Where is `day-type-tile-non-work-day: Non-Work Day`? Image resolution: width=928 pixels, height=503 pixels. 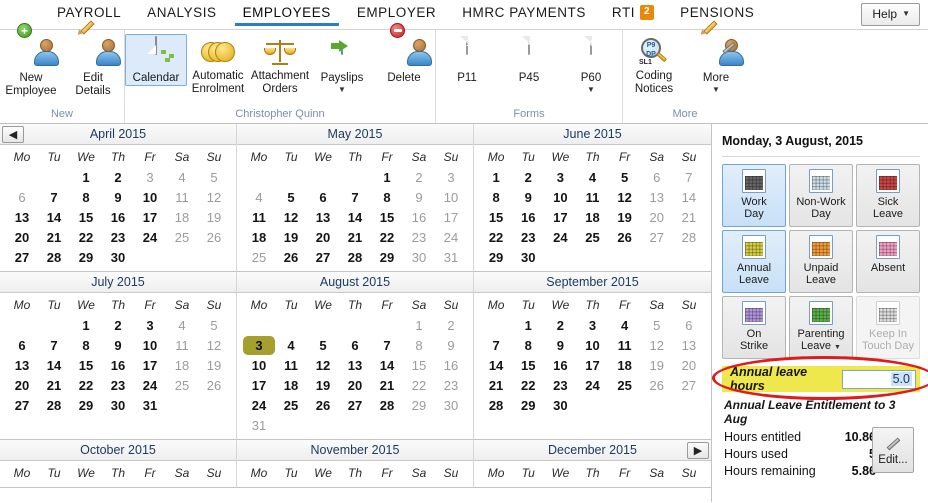 day-type-tile-non-work-day: Non-Work Day is located at coordinates (821, 195).